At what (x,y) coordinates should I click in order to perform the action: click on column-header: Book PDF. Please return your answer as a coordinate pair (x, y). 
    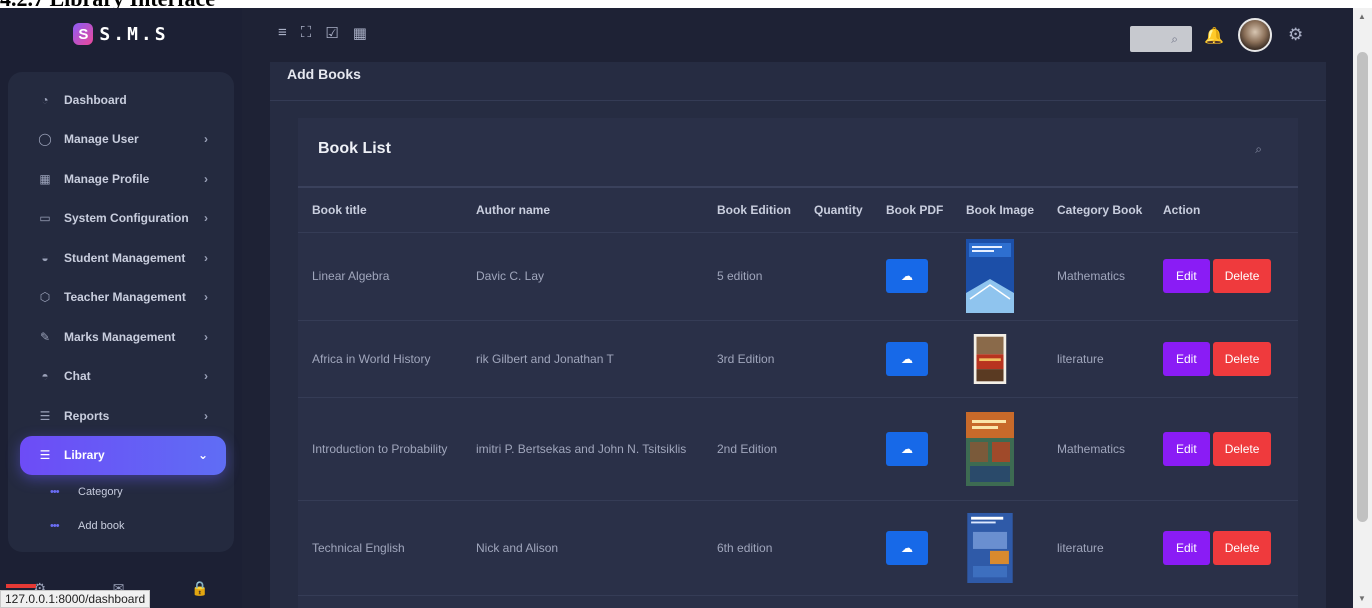
    Looking at the image, I should click on (912, 210).